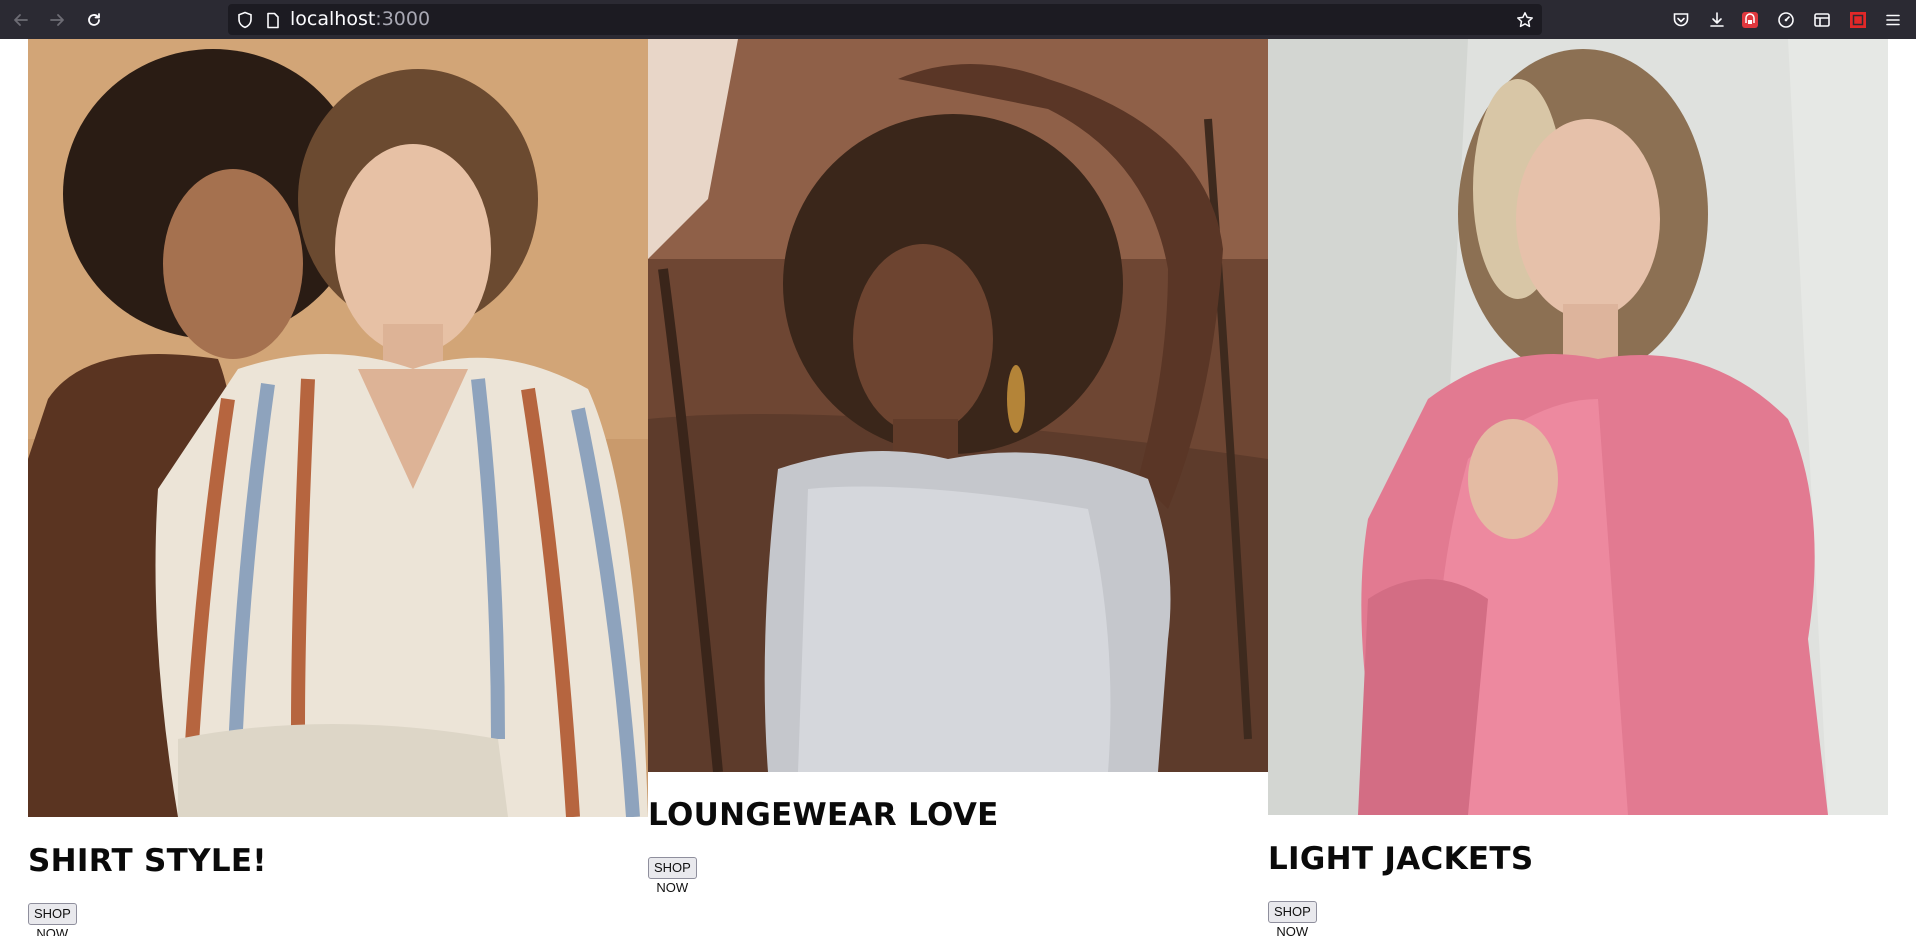  What do you see at coordinates (1717, 20) in the screenshot?
I see `download-icon` at bounding box center [1717, 20].